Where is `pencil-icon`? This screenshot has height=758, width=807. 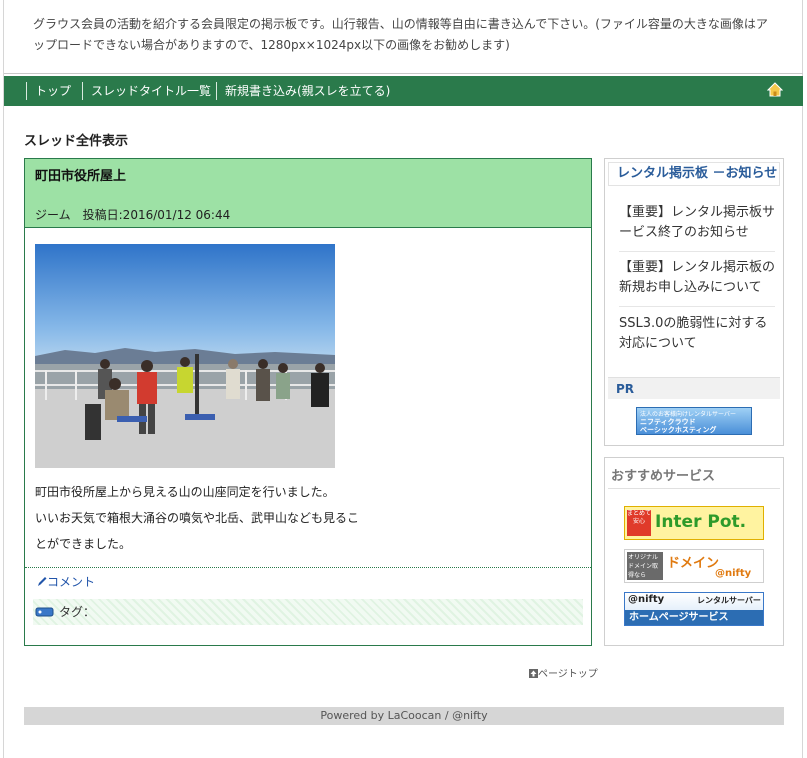 pencil-icon is located at coordinates (42, 581).